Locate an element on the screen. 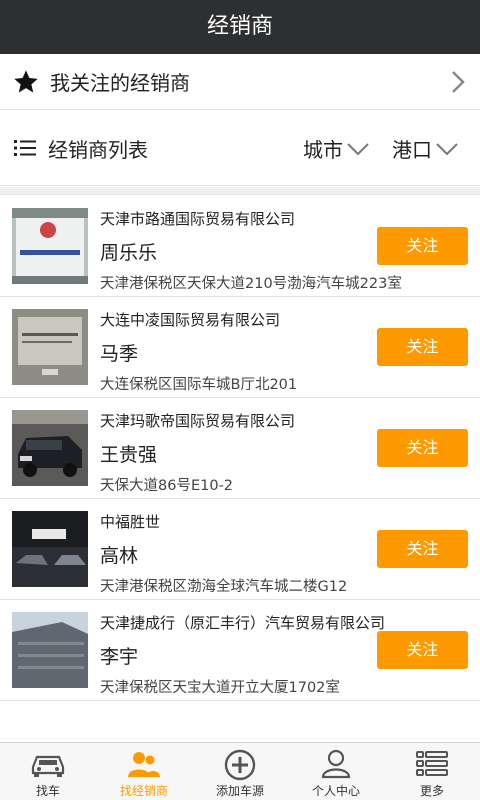 Image resolution: width=480 pixels, height=800 pixels. section-divider is located at coordinates (240, 191).